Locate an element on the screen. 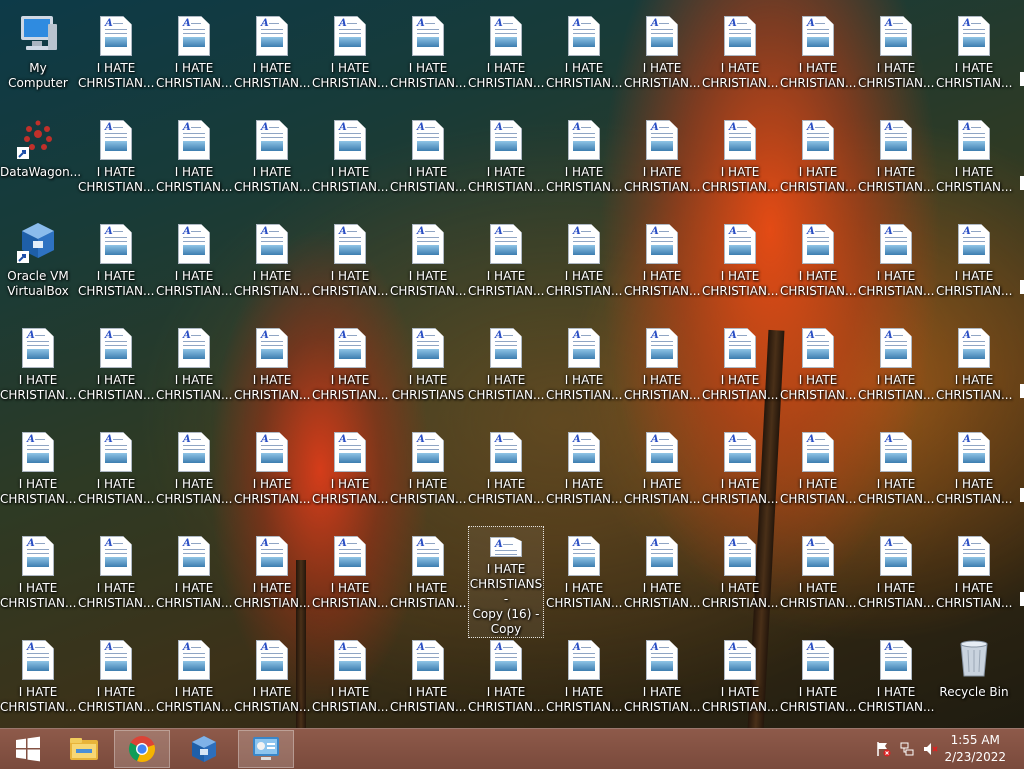 The width and height of the screenshot is (1024, 769). start-button is located at coordinates (28, 749).